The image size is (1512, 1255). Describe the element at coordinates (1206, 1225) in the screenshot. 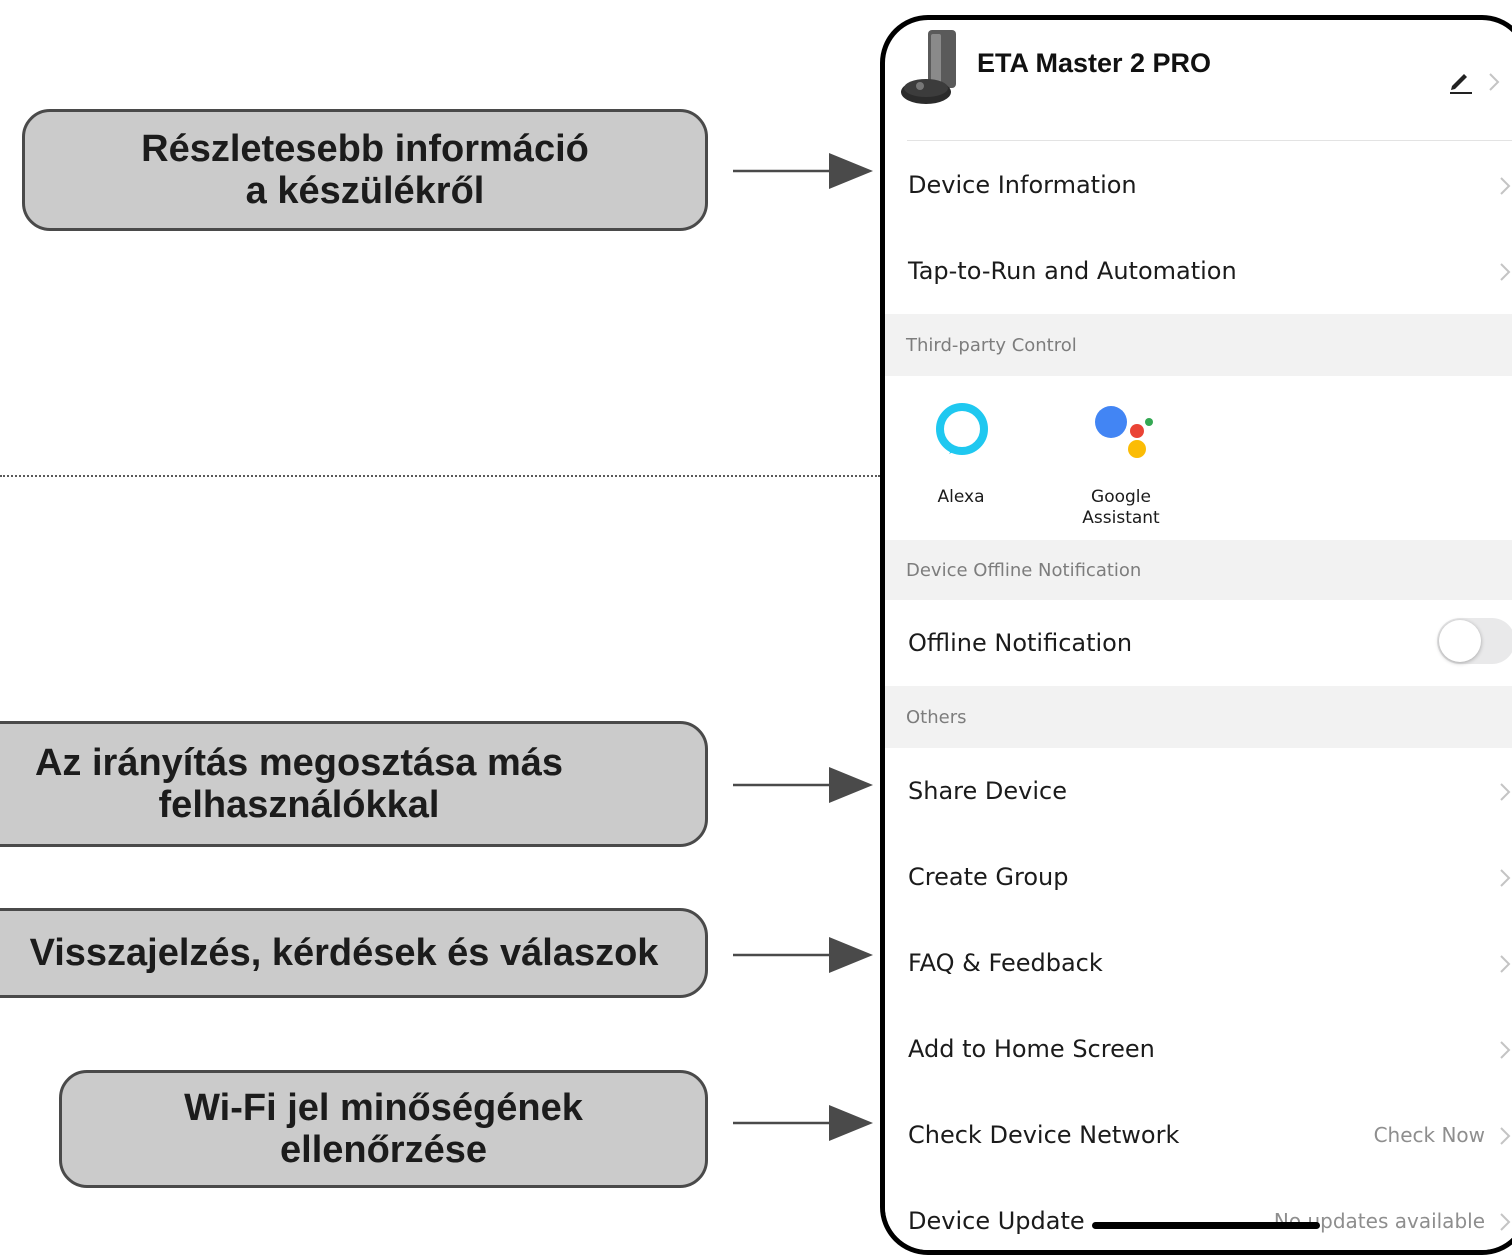

I see `home-indicator` at that location.